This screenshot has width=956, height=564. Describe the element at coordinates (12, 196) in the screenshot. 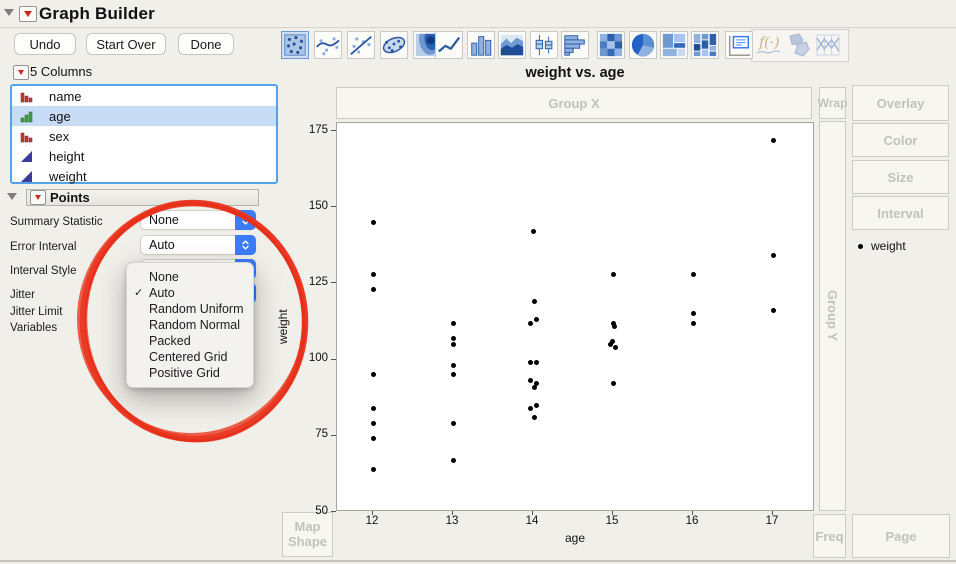

I see `points-disclosure-icon` at that location.